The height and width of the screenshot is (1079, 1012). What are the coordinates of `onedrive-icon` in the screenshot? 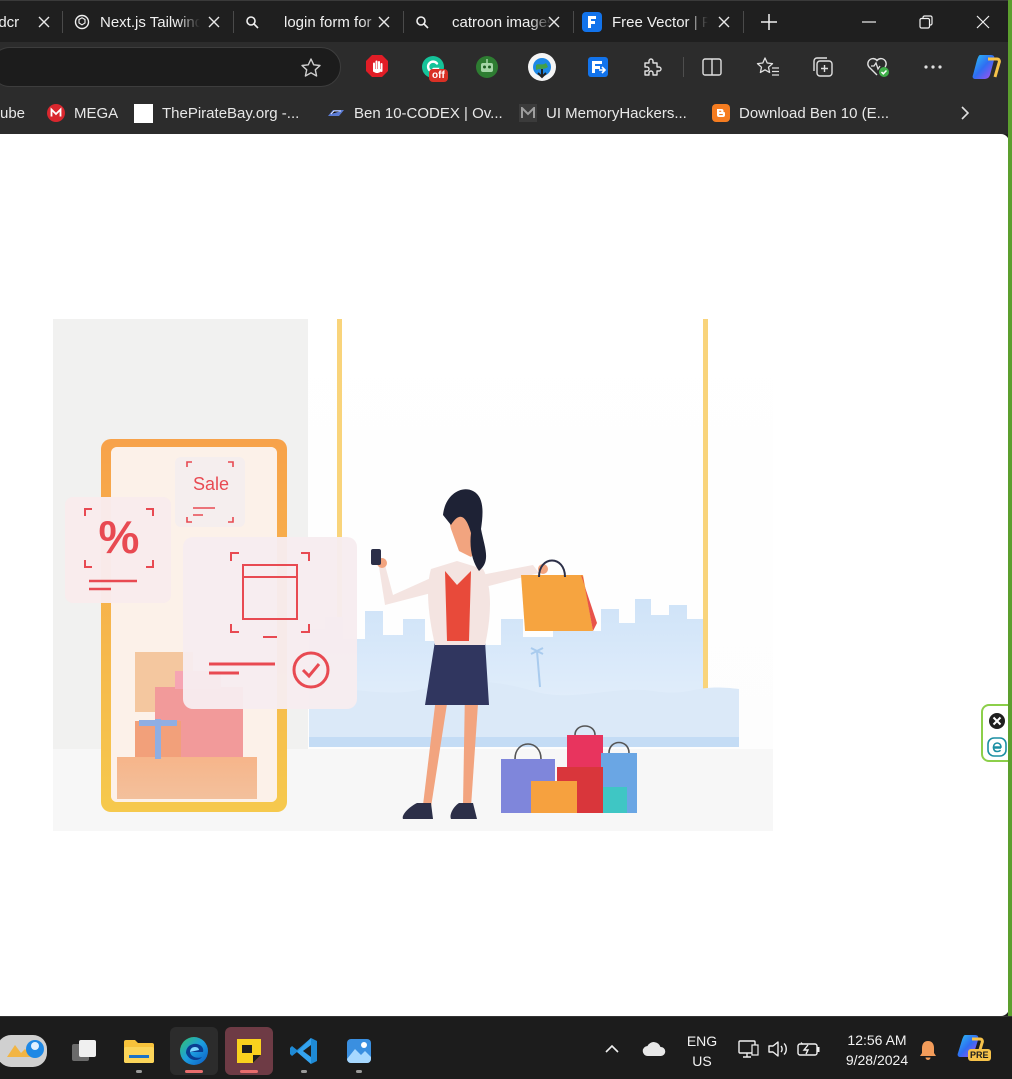 It's located at (654, 1051).